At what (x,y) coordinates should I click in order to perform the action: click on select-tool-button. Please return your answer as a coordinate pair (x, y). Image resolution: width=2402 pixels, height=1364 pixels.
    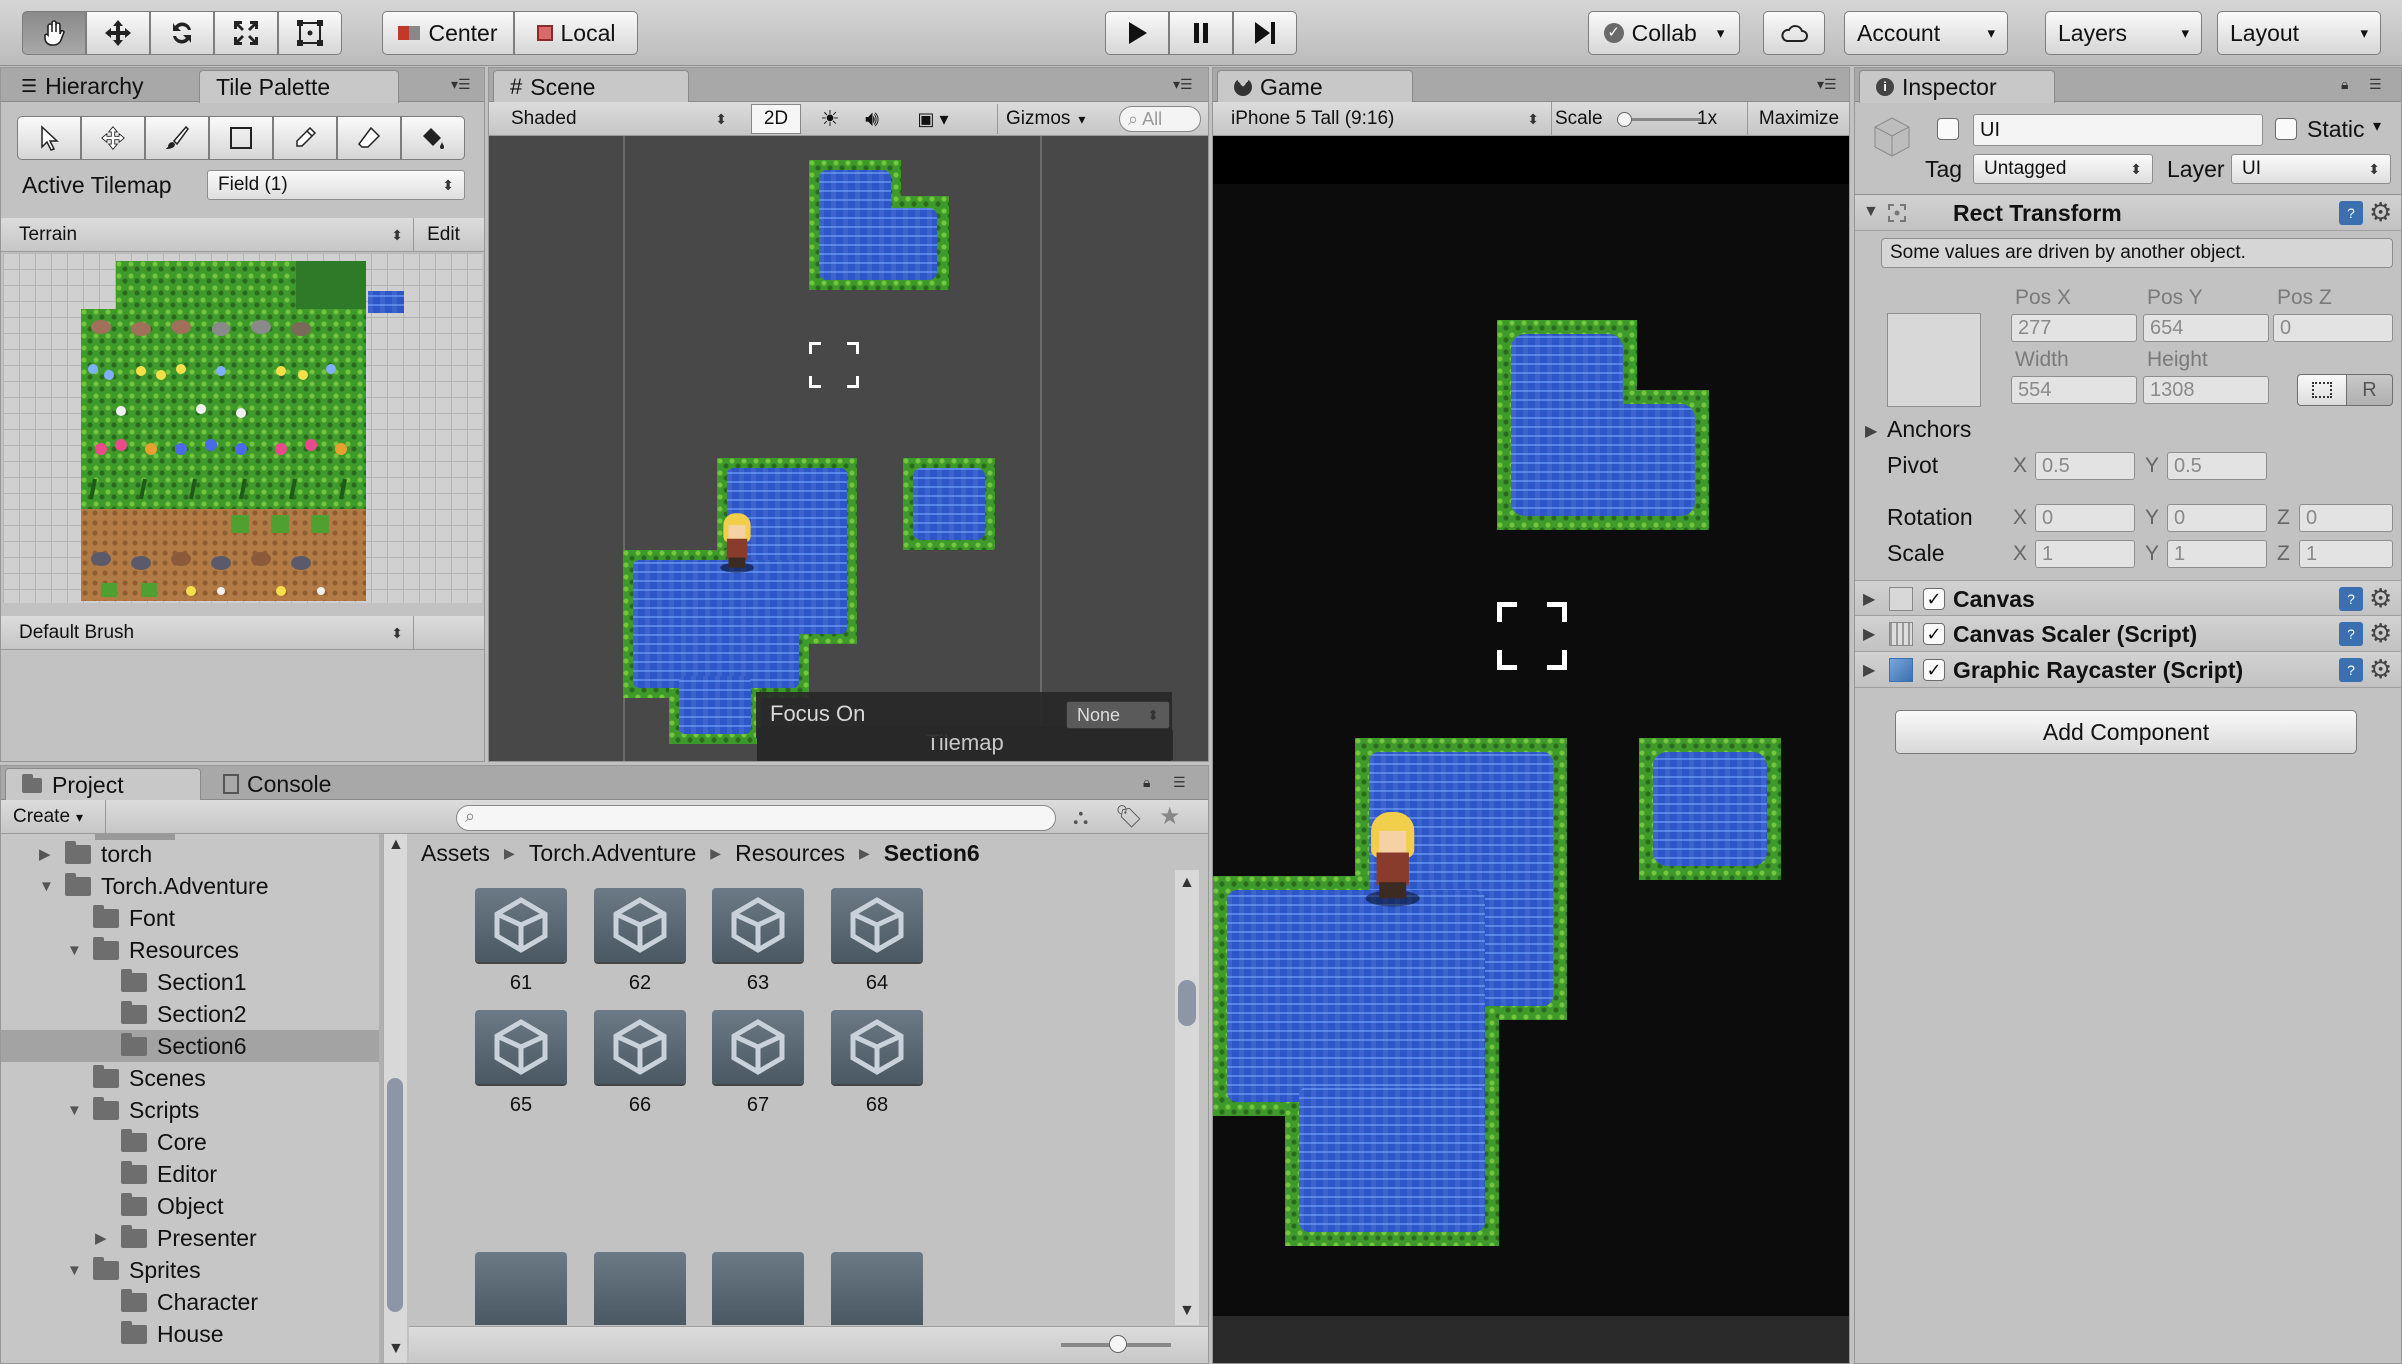
    Looking at the image, I should click on (49, 138).